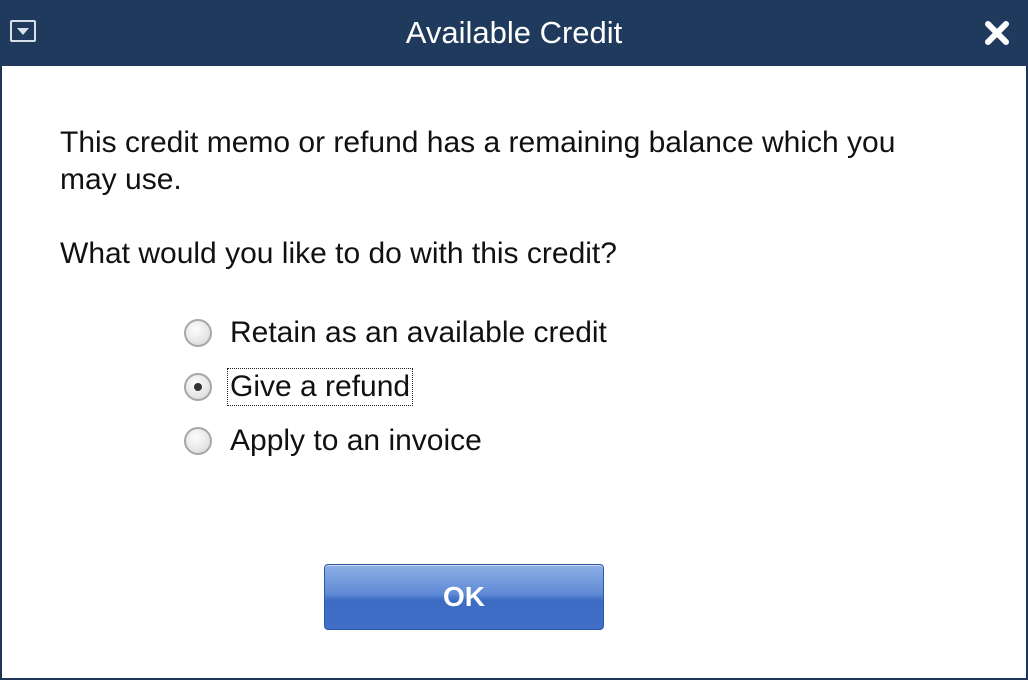  Describe the element at coordinates (356, 440) in the screenshot. I see `option-label: Apply to an invoice` at that location.